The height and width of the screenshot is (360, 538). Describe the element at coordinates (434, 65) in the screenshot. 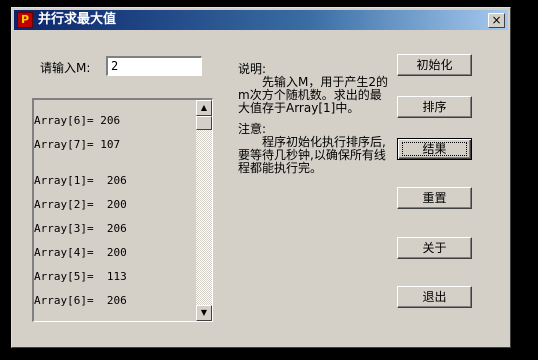

I see `init-button: 初始化` at that location.